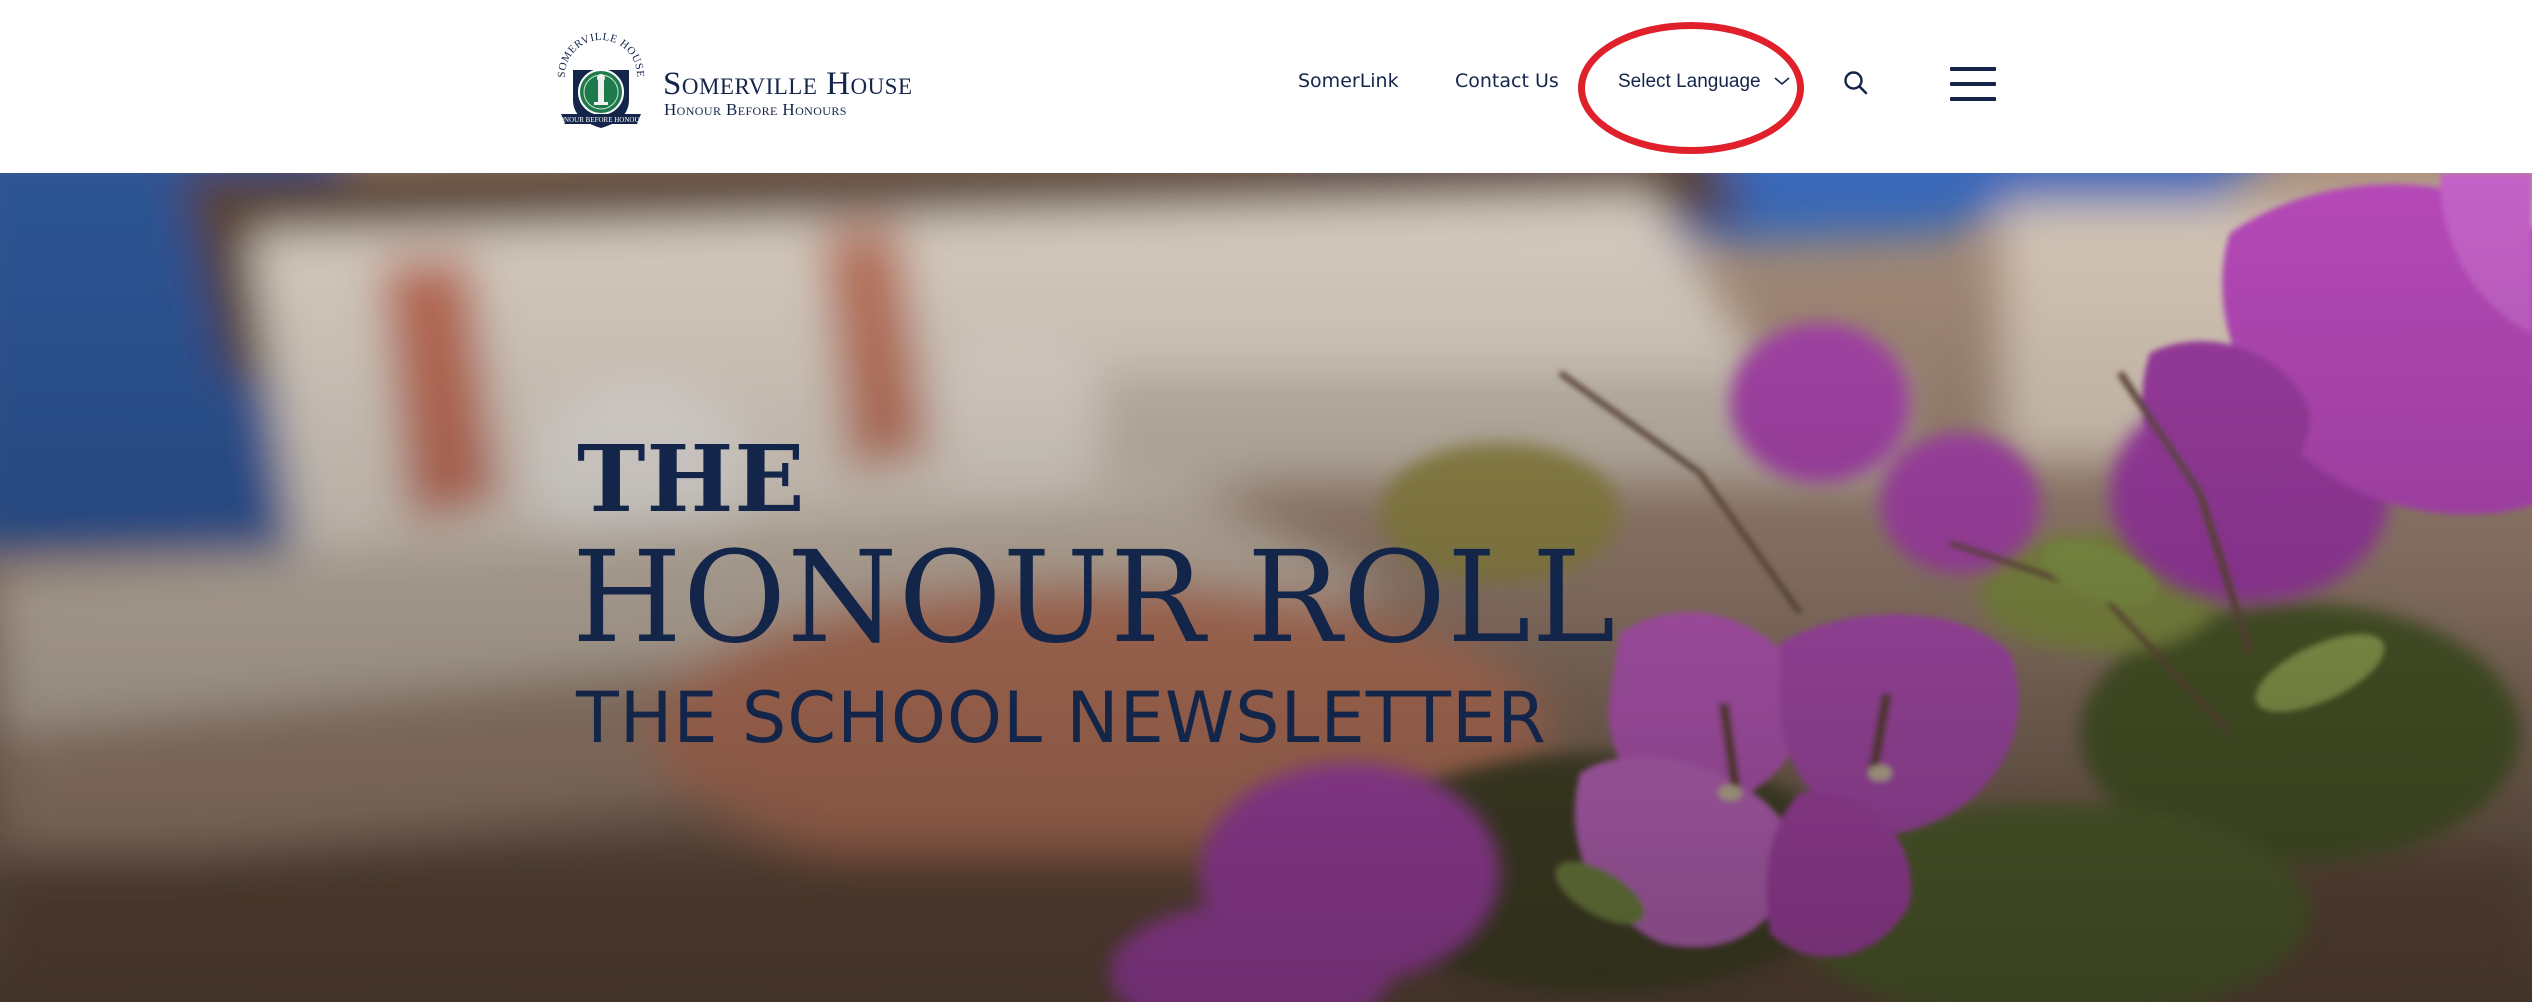 The width and height of the screenshot is (2532, 1002). Describe the element at coordinates (601, 120) in the screenshot. I see `crest-bottom-text: HONOUR BEFORE HONOURS` at that location.